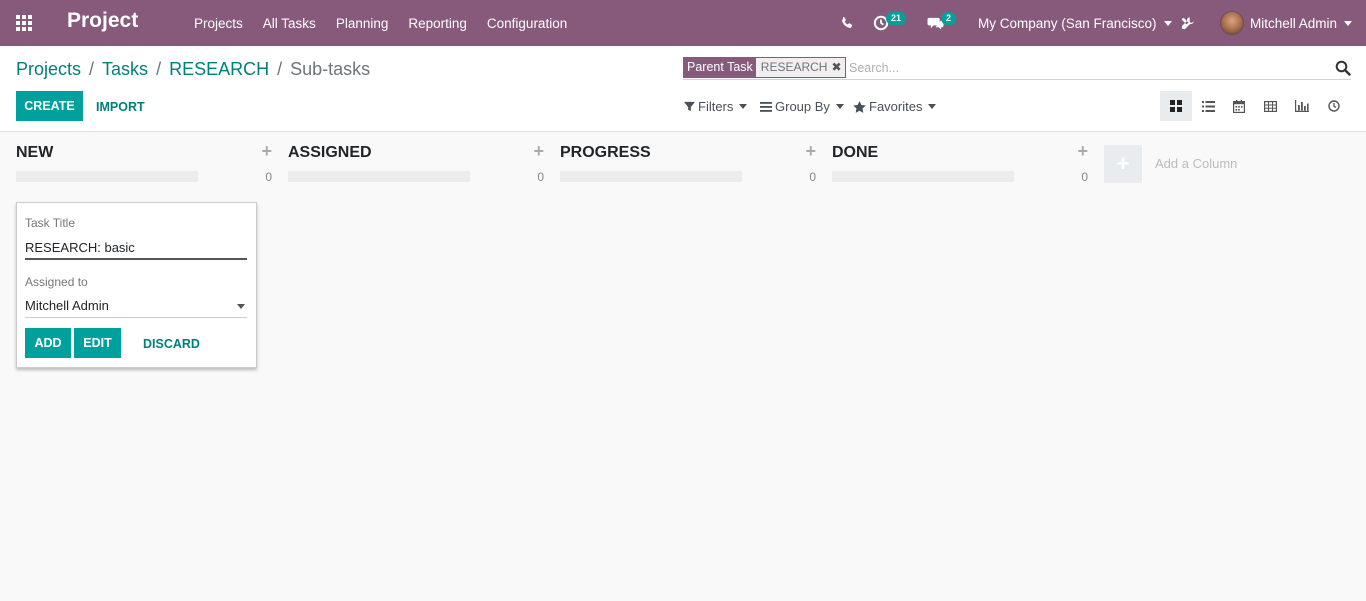 This screenshot has width=1366, height=601. Describe the element at coordinates (136, 307) in the screenshot. I see `assigned-to-select: Mitchell Admin` at that location.